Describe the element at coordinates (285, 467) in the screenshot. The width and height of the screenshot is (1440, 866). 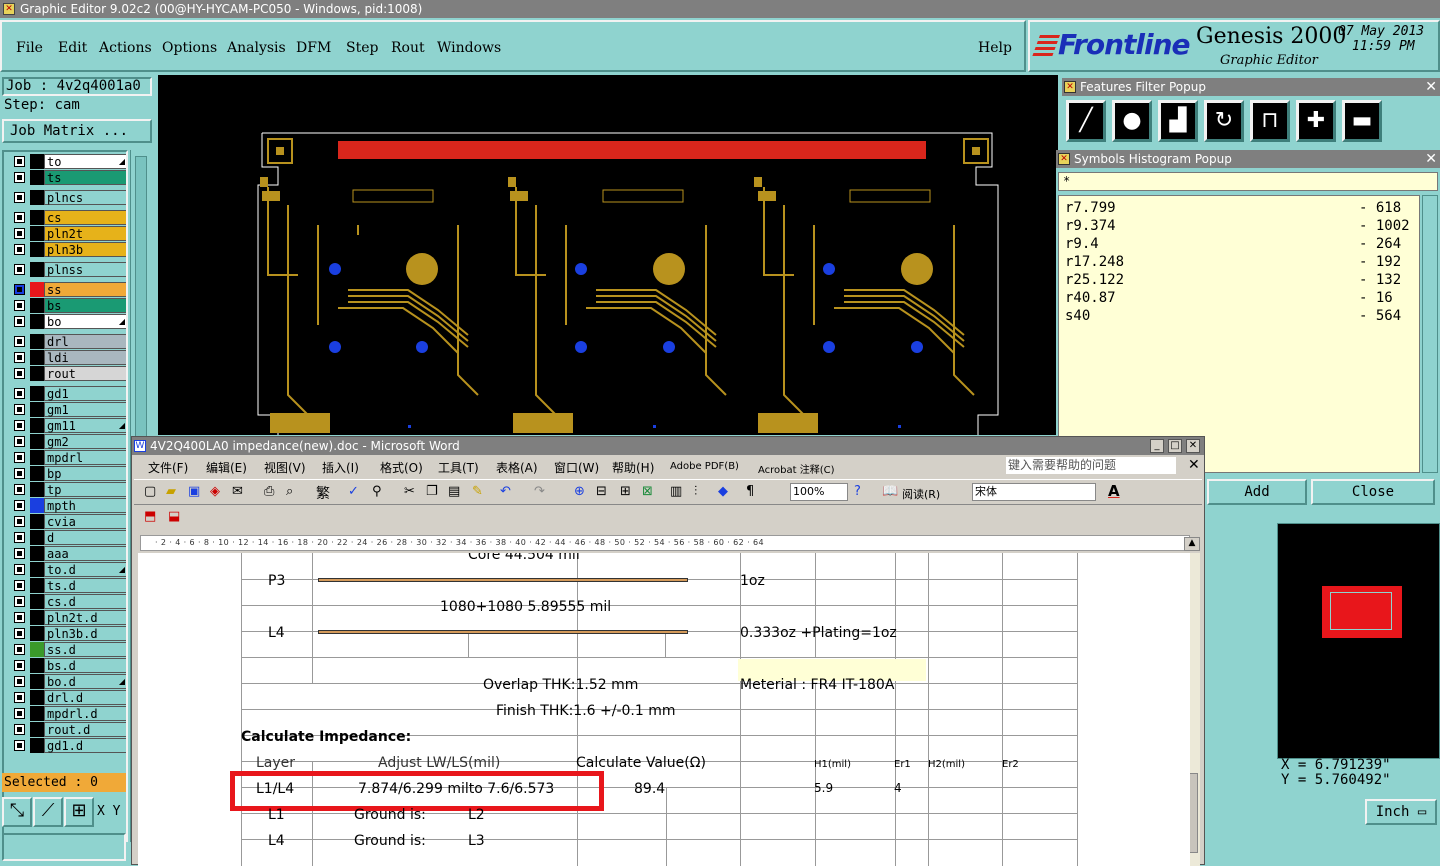
I see `word-menu-view: 视图(V)` at that location.